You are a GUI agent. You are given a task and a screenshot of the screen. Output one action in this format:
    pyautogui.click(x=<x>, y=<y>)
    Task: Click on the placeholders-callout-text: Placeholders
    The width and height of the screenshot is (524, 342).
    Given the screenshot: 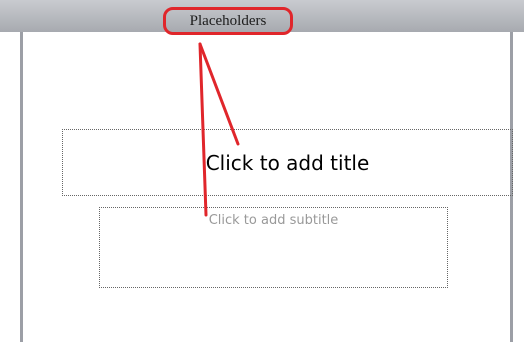 What is the action you would take?
    pyautogui.click(x=228, y=21)
    